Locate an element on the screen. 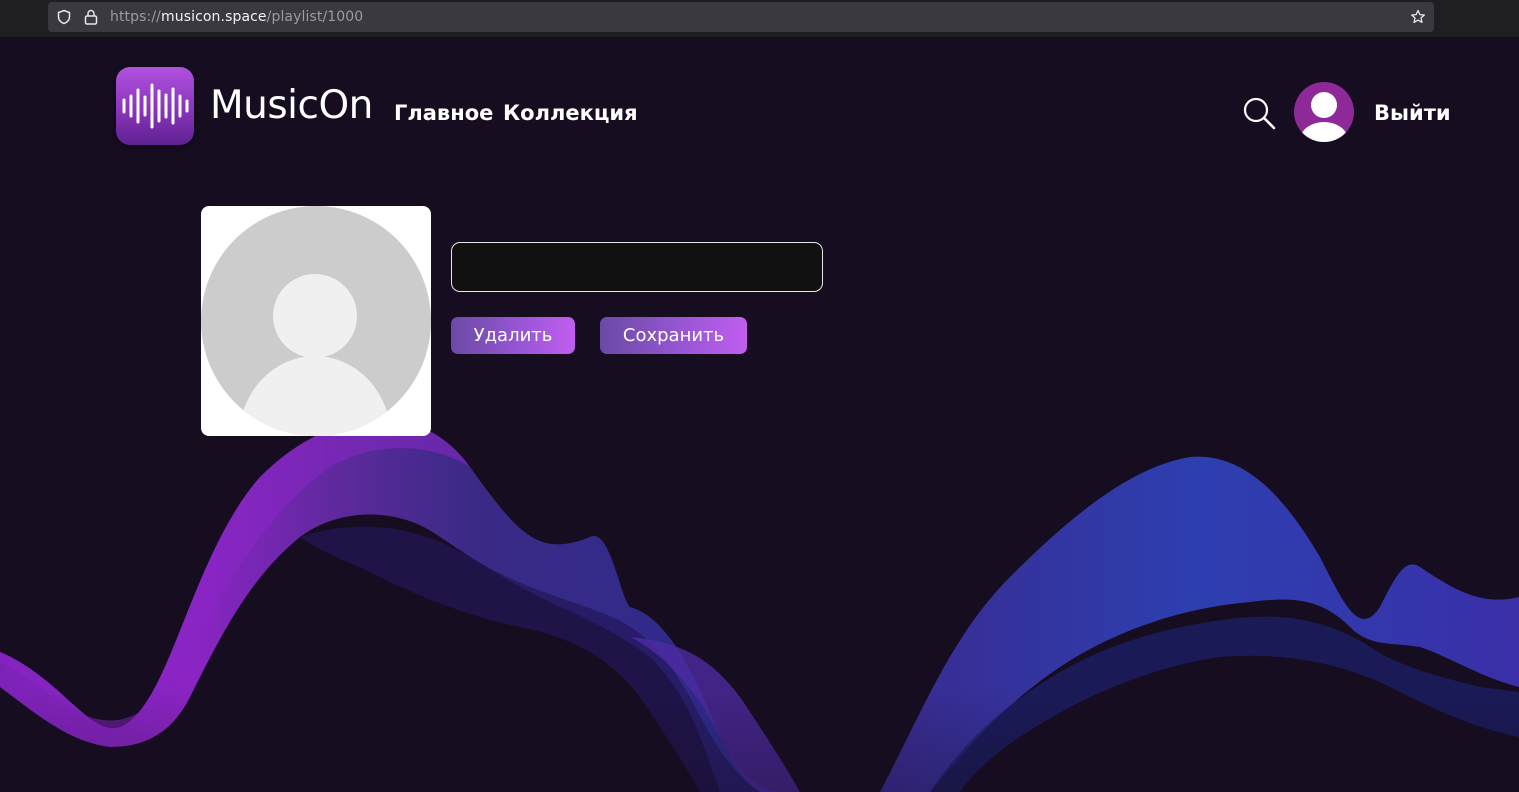  url-text: https://musicon.space/playlist/1000 is located at coordinates (236, 17).